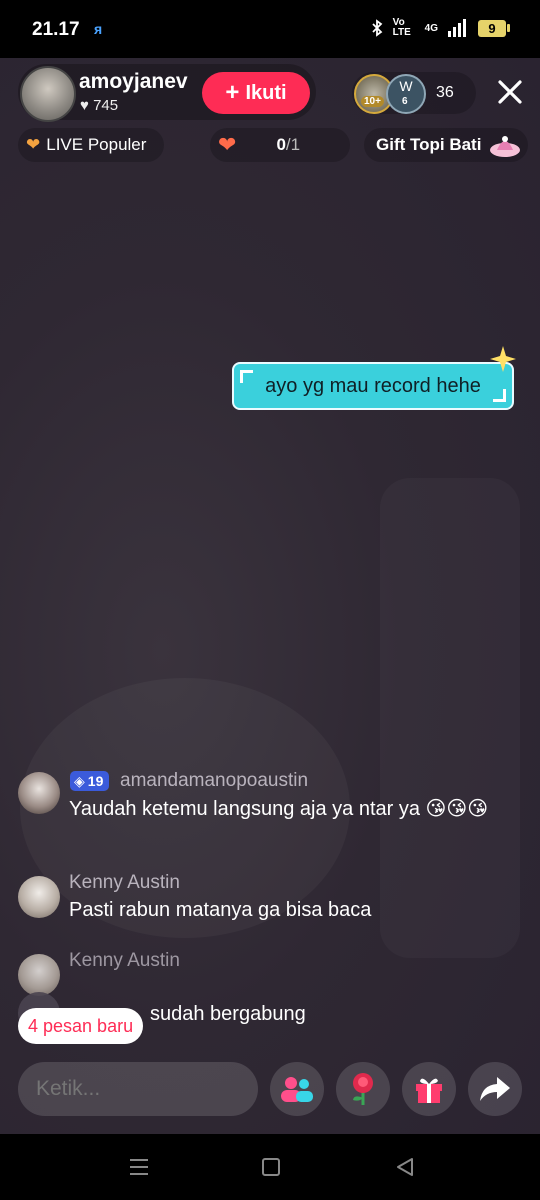 The width and height of the screenshot is (540, 1200). I want to click on back-icon, so click(405, 1167).